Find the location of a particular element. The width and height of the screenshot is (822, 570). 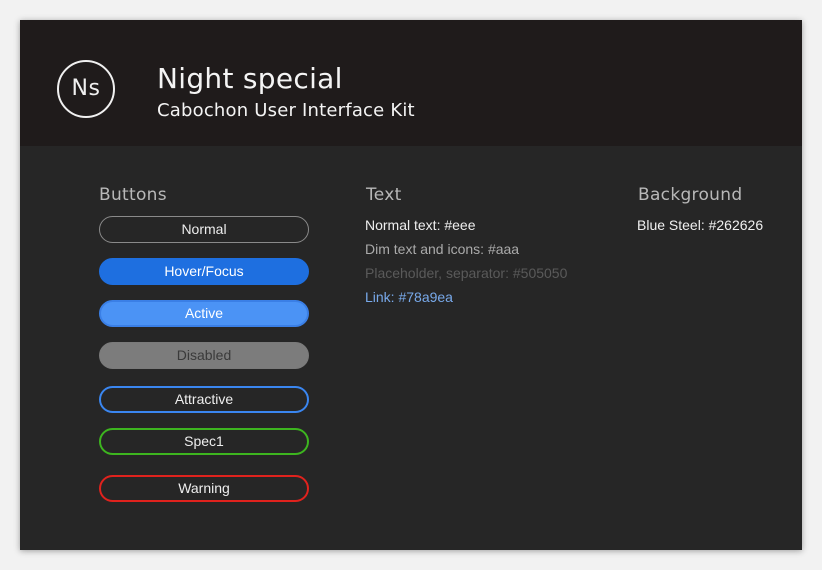

normal-text-sample: Normal text: #eee is located at coordinates (420, 225).